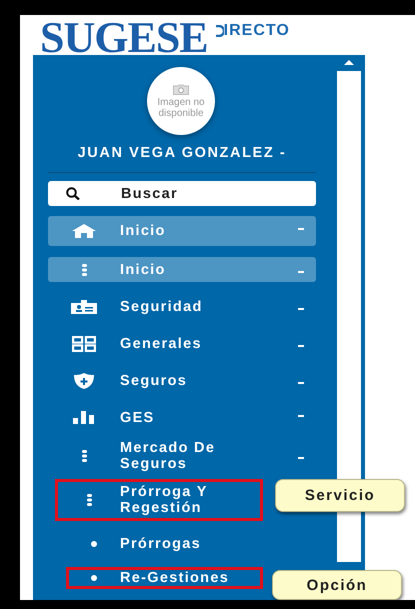 This screenshot has width=415, height=609. What do you see at coordinates (84, 231) in the screenshot?
I see `home-icon` at bounding box center [84, 231].